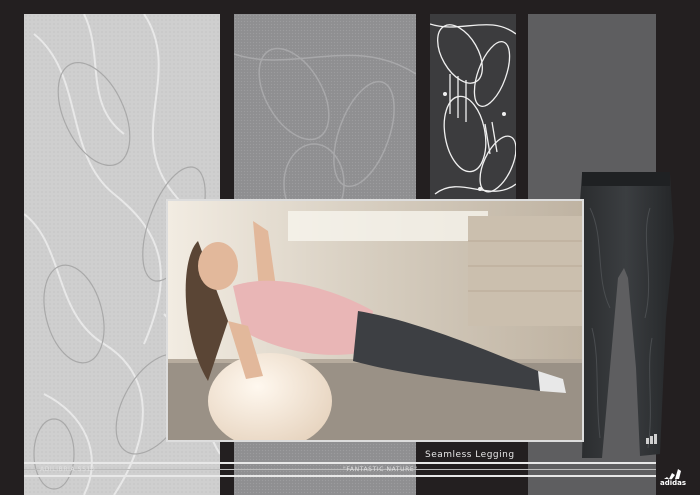  Describe the element at coordinates (380, 469) in the screenshot. I see `theme-name: "FANTASTIC NATURE"` at that location.